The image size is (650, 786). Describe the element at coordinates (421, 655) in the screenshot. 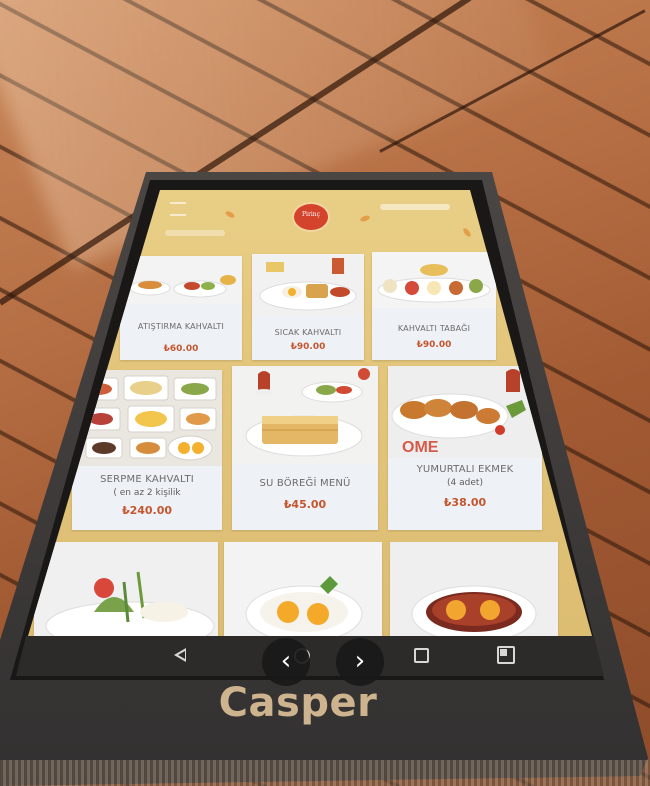

I see `nav-recent-apps-icon` at that location.